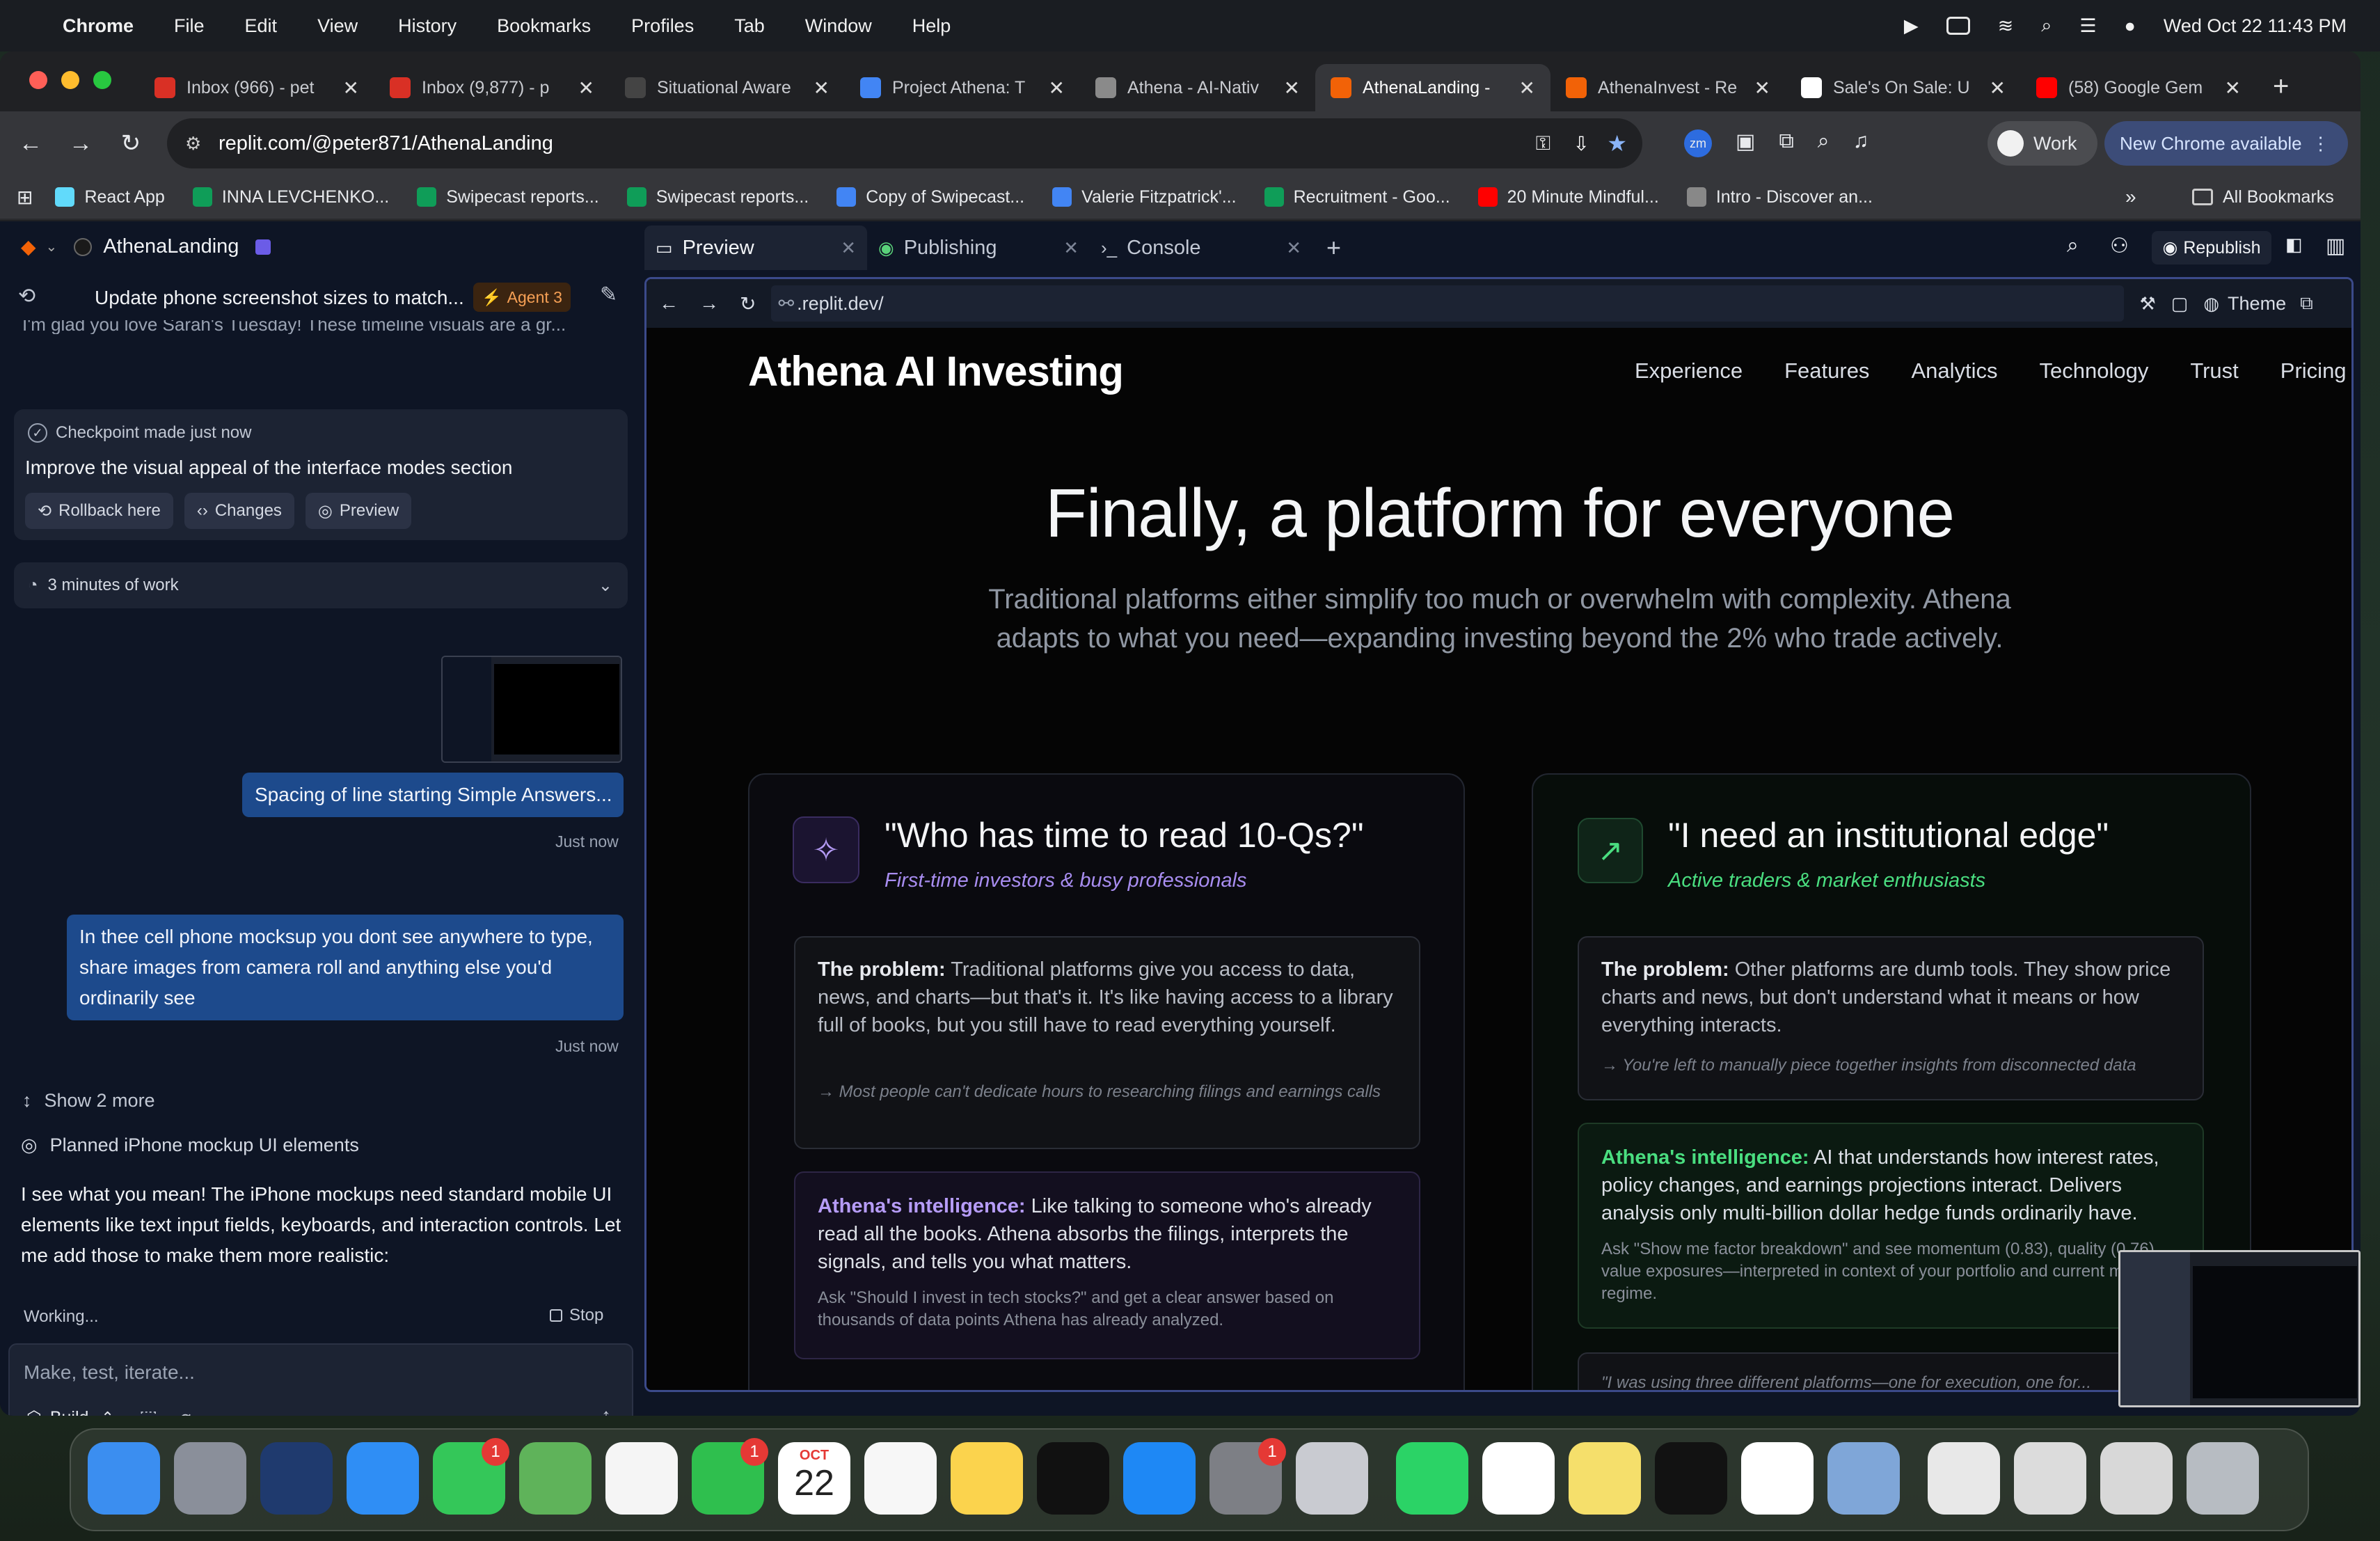 The image size is (2380, 1541). Describe the element at coordinates (2226, 143) in the screenshot. I see `update-chrome-button: New Chrome available ⋮` at that location.